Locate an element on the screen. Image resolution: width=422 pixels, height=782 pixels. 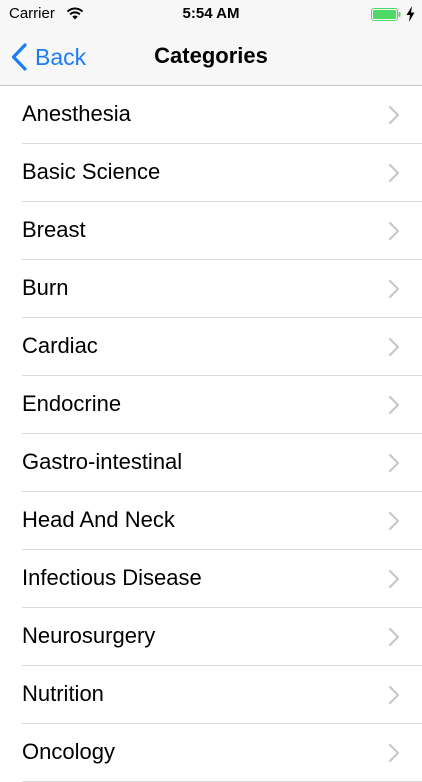
category-row: Infectious Disease is located at coordinates (211, 579).